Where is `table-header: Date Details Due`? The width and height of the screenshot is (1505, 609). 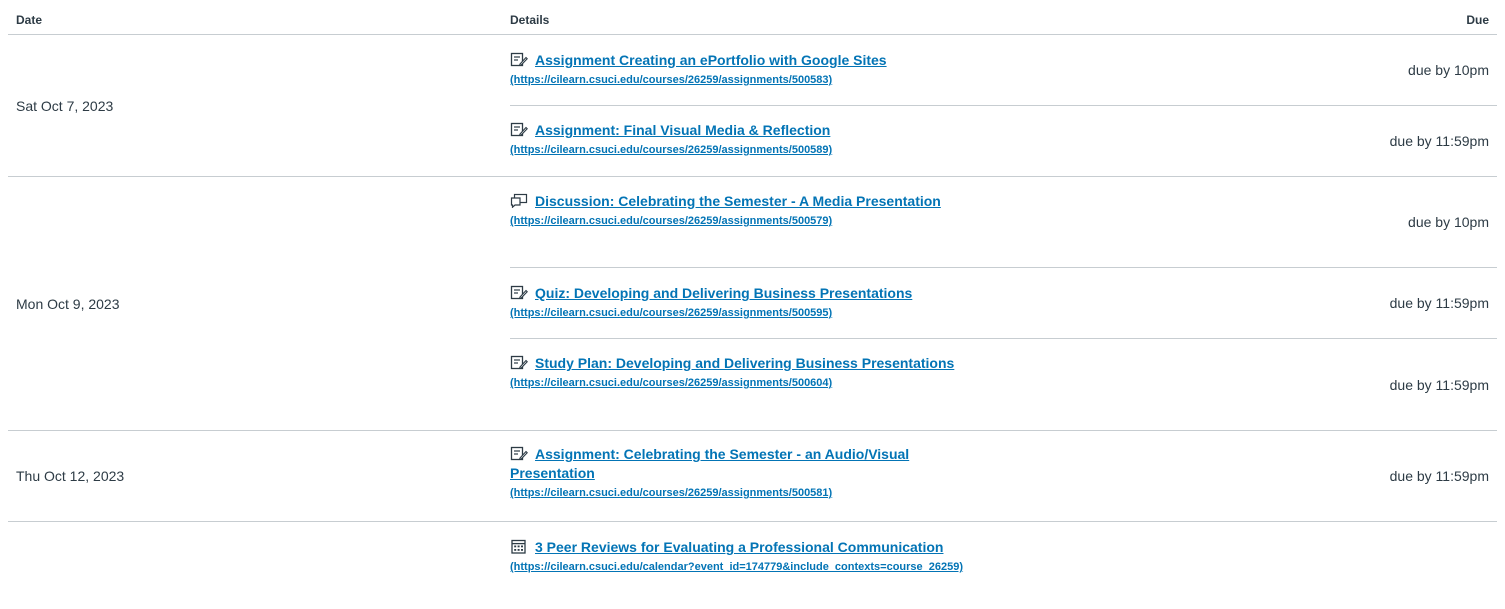
table-header: Date Details Due is located at coordinates (752, 17).